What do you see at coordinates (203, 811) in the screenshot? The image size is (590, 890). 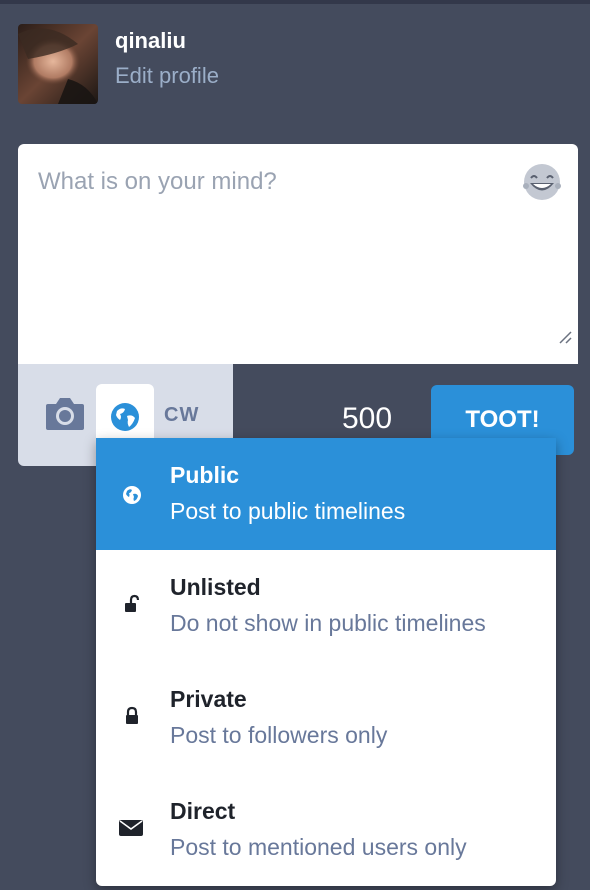 I see `option-title: Direct` at bounding box center [203, 811].